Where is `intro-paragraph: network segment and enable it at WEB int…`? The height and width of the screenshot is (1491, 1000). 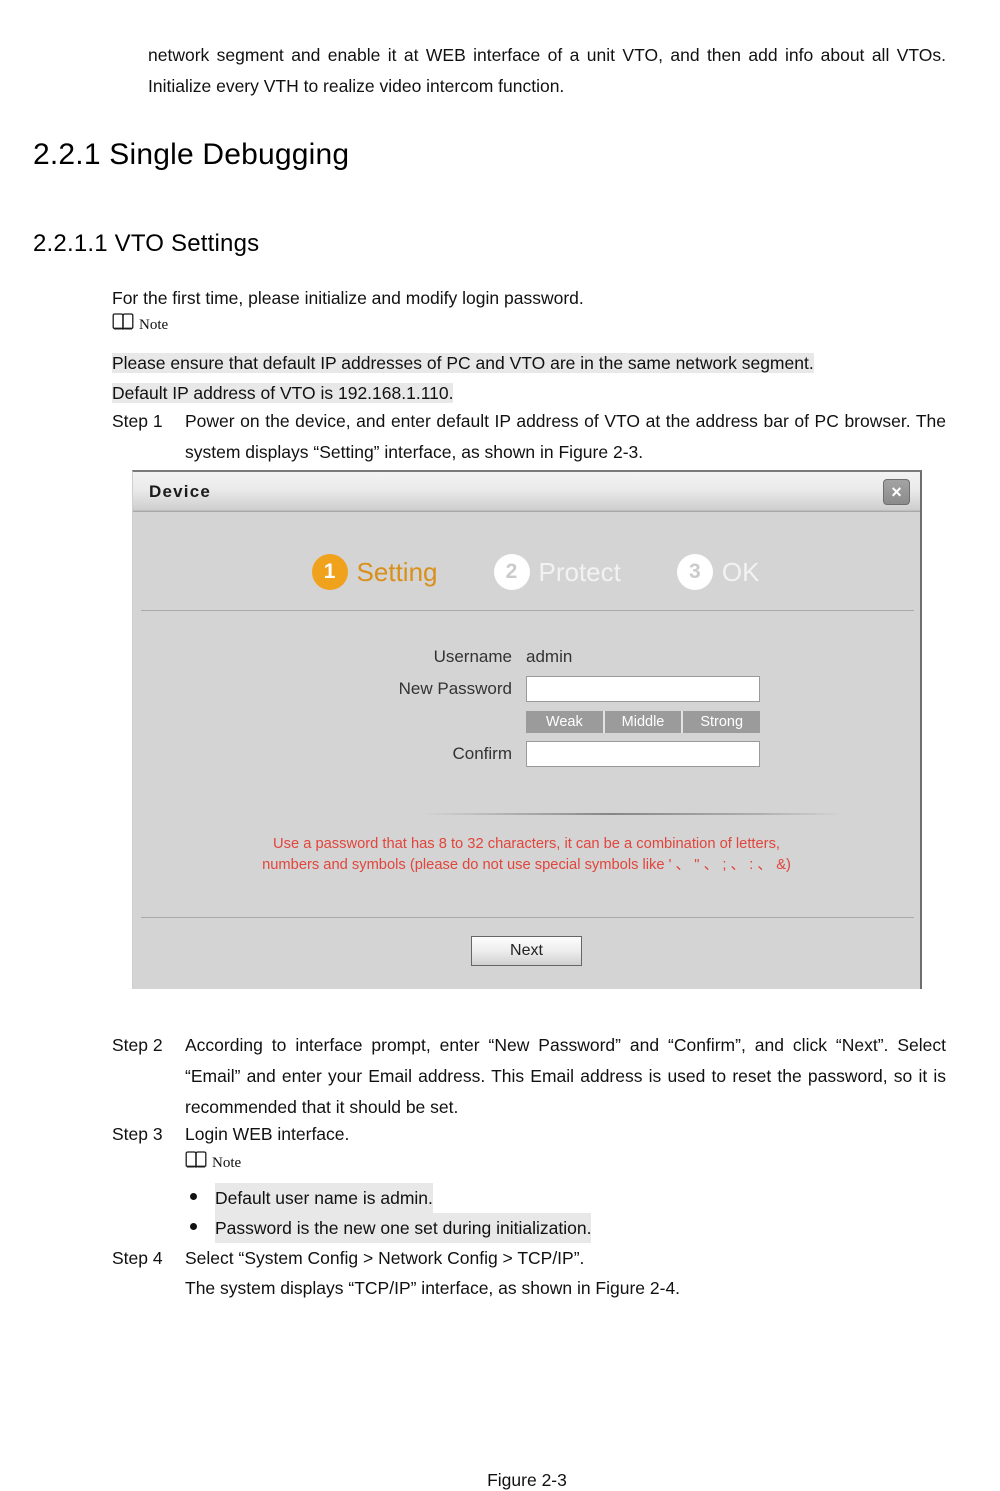 intro-paragraph: network segment and enable it at WEB int… is located at coordinates (547, 70).